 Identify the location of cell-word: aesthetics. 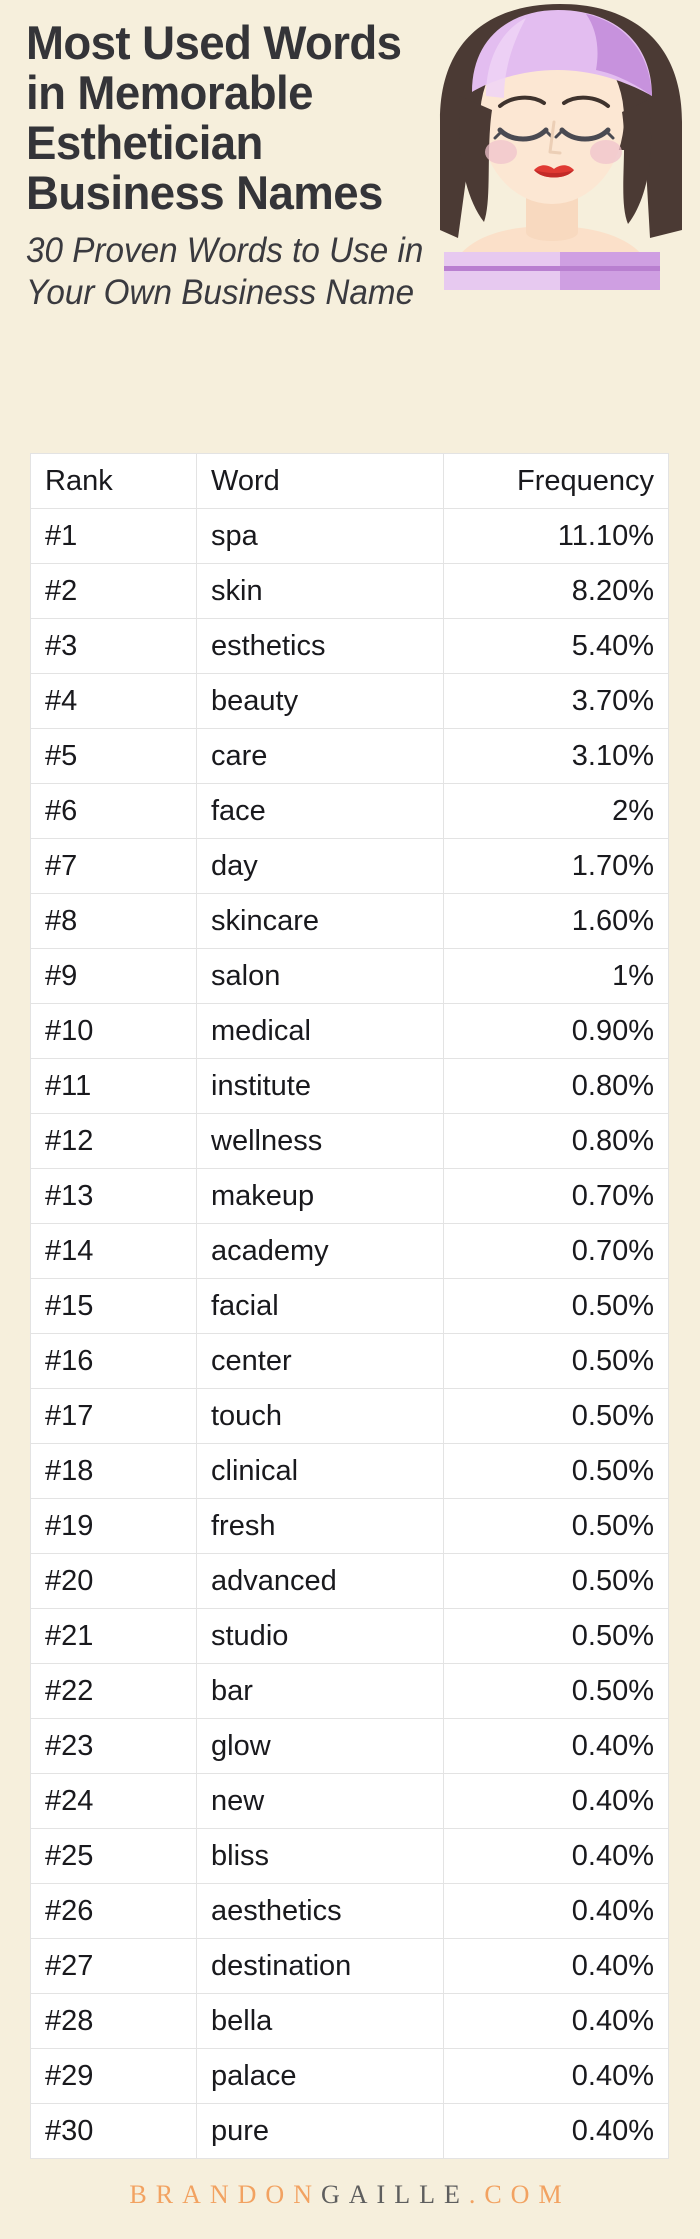
(320, 1911).